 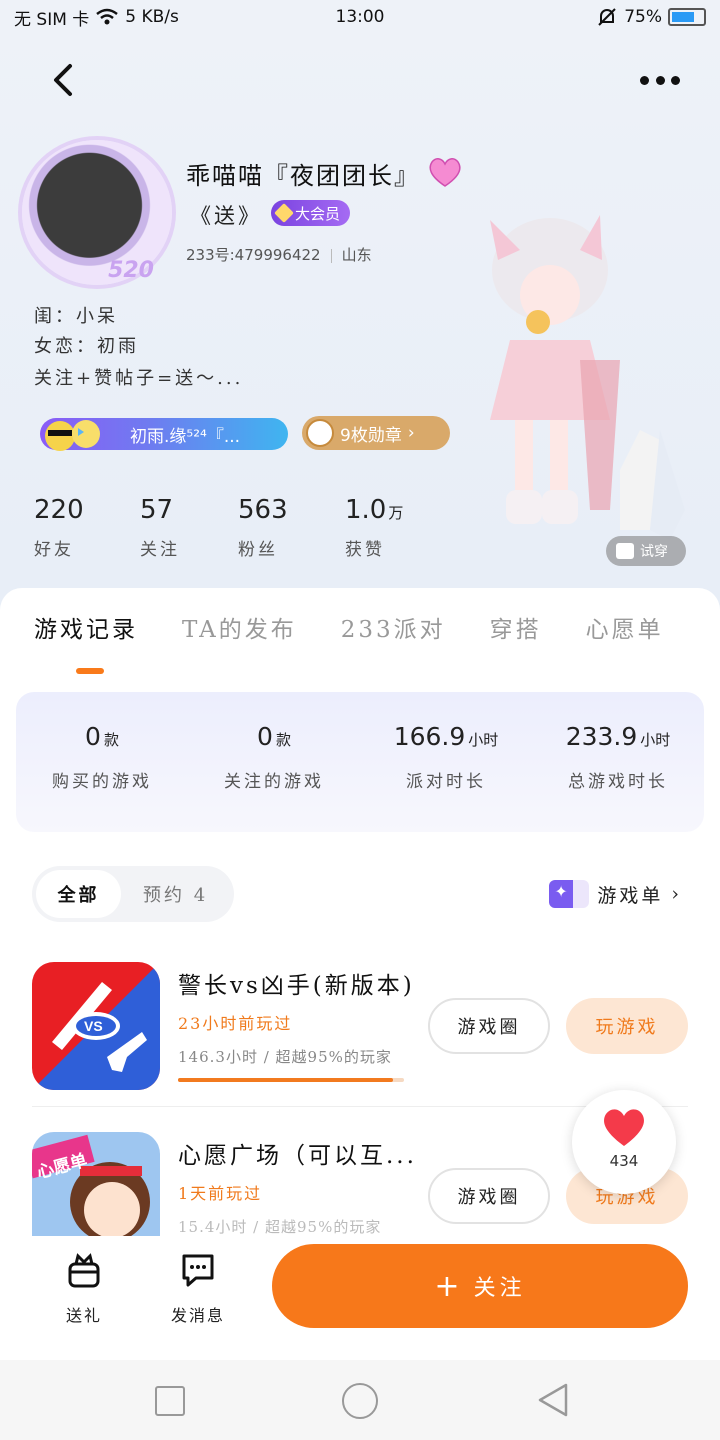 I want to click on try-on-label: 试穿, so click(x=654, y=552).